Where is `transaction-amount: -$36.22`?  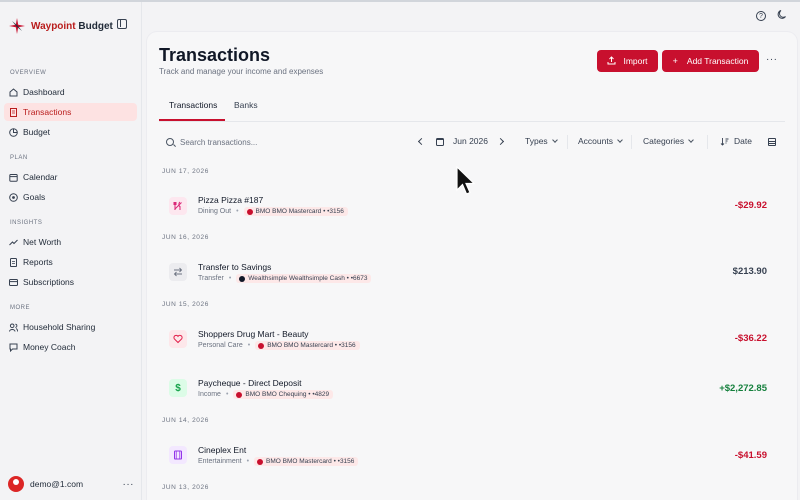 transaction-amount: -$36.22 is located at coordinates (750, 338).